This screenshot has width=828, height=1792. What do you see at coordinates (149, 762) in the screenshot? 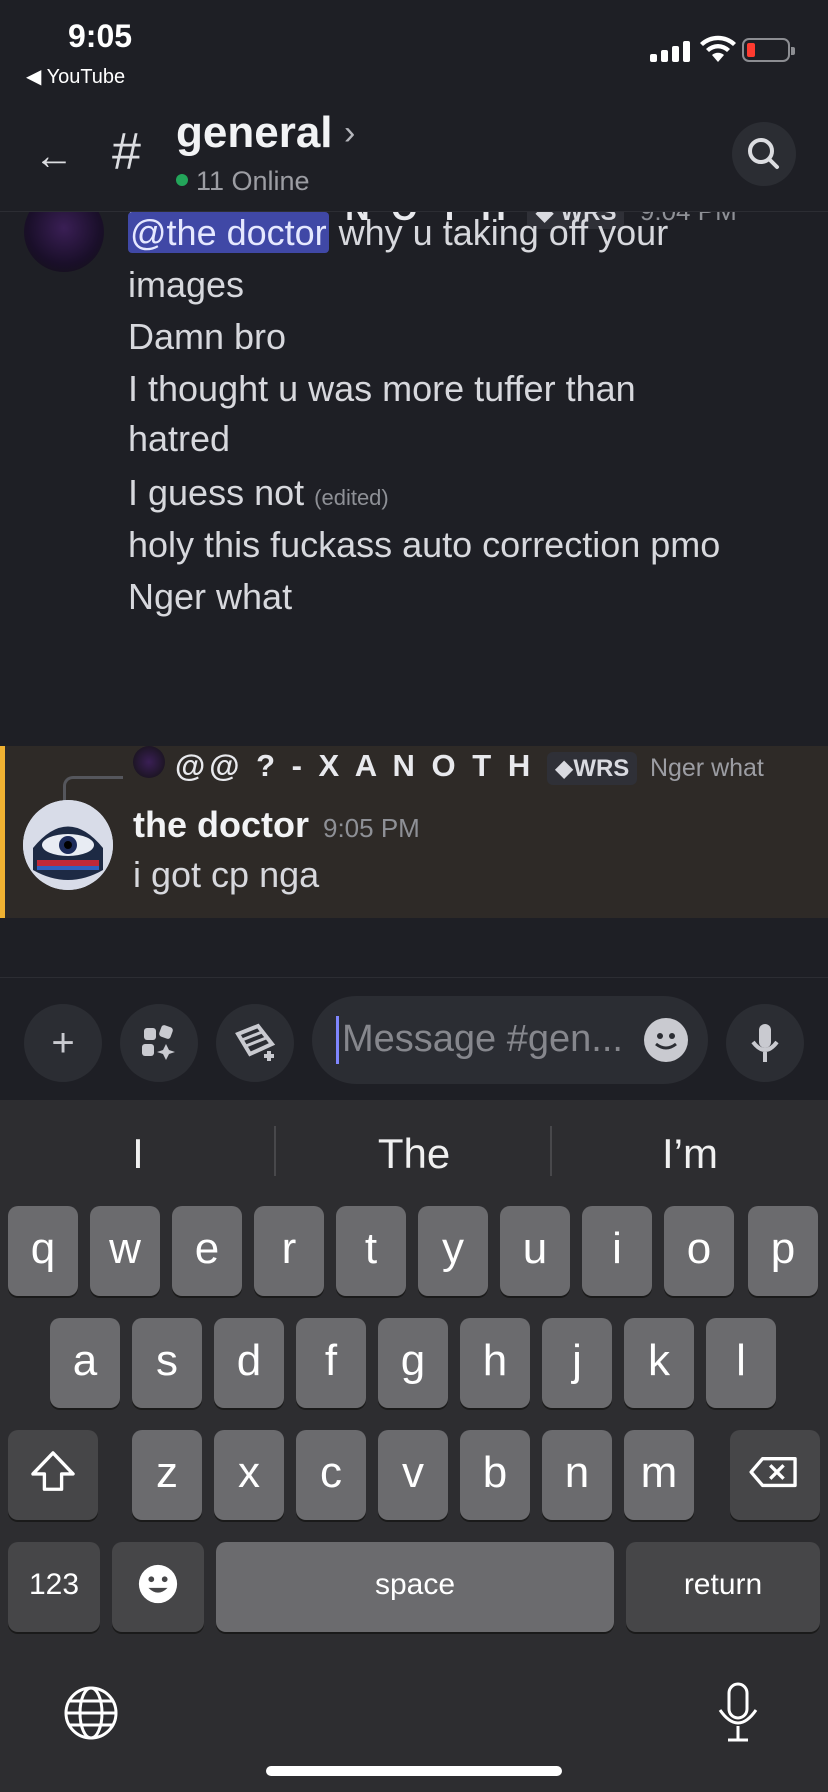
I see `replied-avatar` at bounding box center [149, 762].